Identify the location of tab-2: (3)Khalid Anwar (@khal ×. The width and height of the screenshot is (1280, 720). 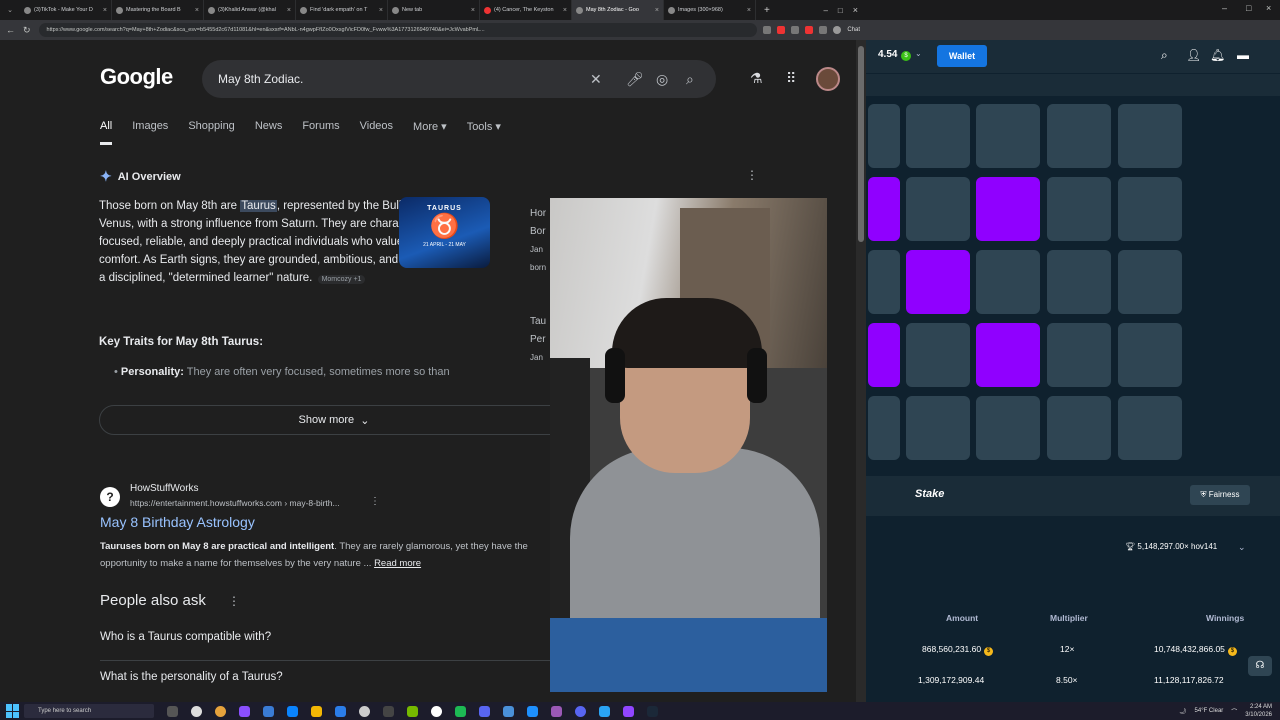
(250, 10).